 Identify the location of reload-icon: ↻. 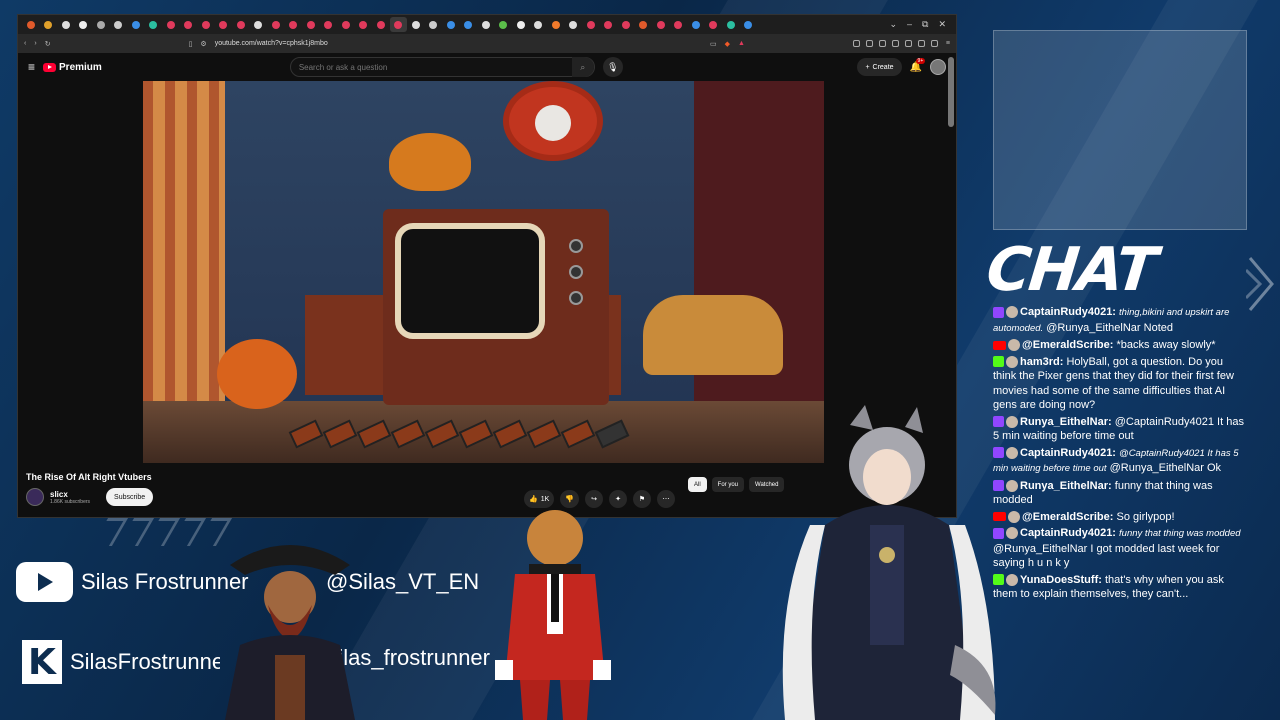
(48, 44).